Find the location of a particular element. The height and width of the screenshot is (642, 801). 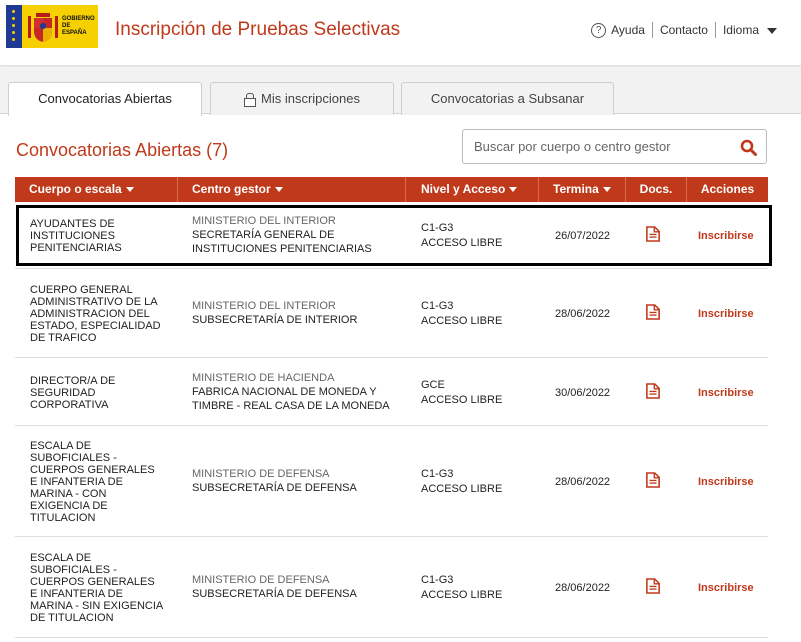

lock-icon is located at coordinates (250, 100).